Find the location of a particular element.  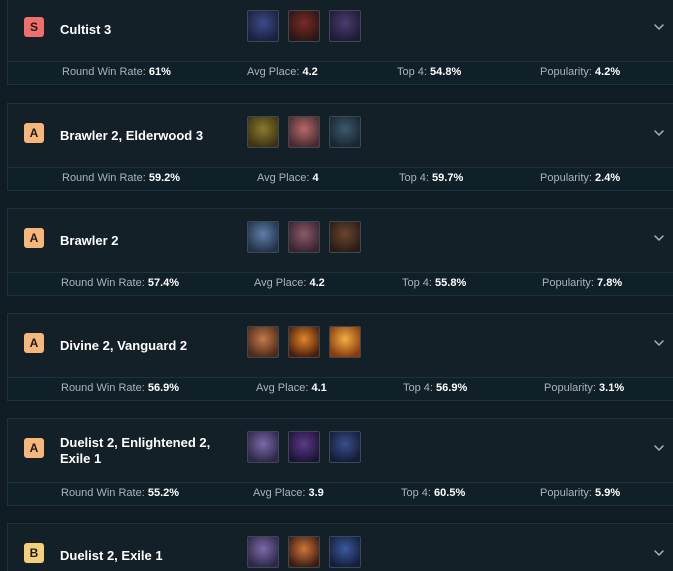

stat-value: 55.8% is located at coordinates (451, 283).